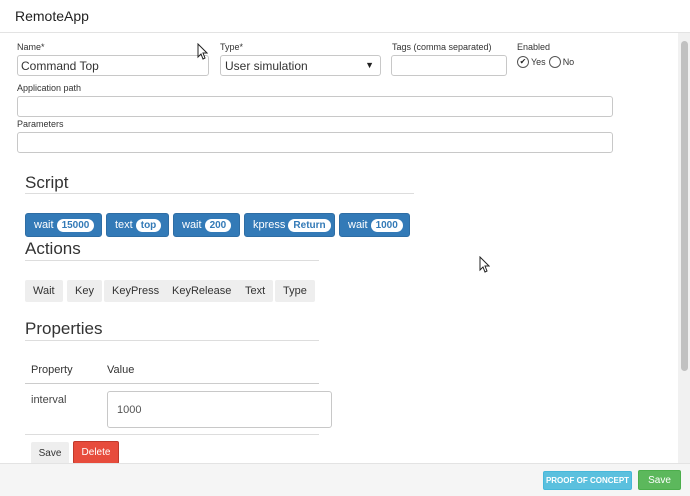  I want to click on enabled-radio-group: ✔ Yes No, so click(545, 62).